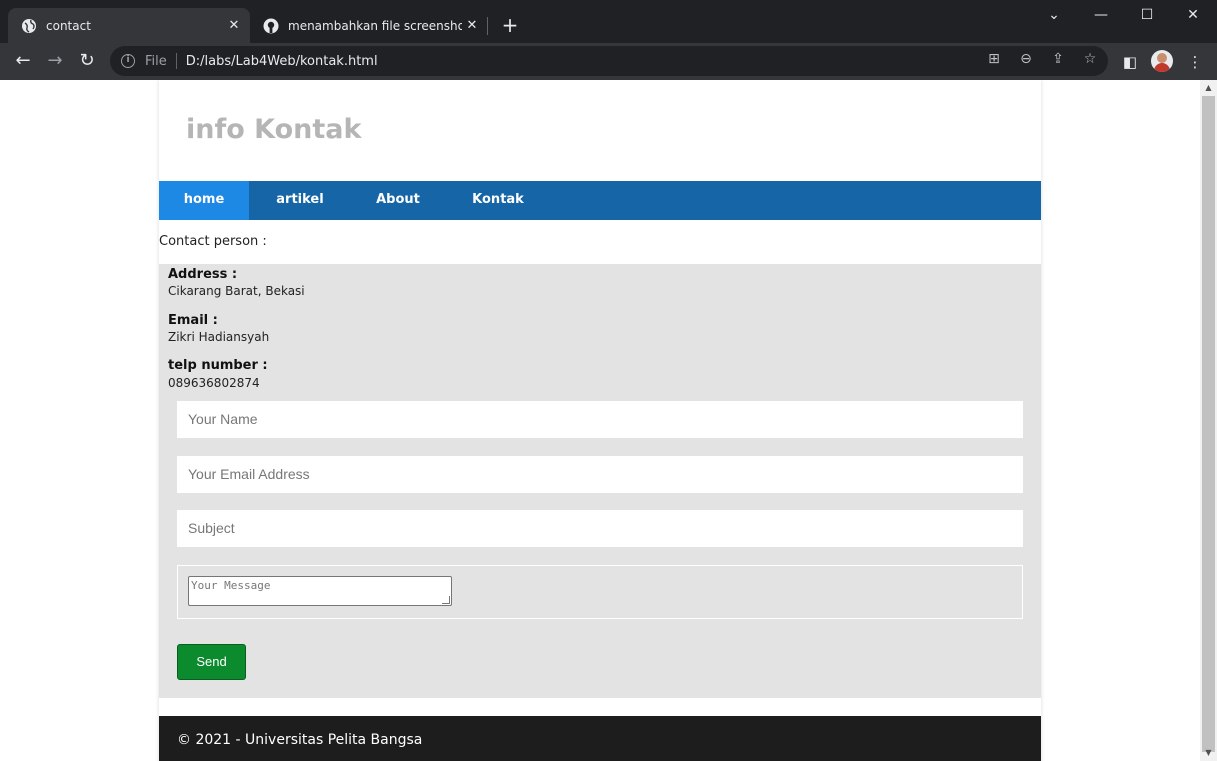 This screenshot has width=1217, height=761. Describe the element at coordinates (29, 26) in the screenshot. I see `globe-icon` at that location.